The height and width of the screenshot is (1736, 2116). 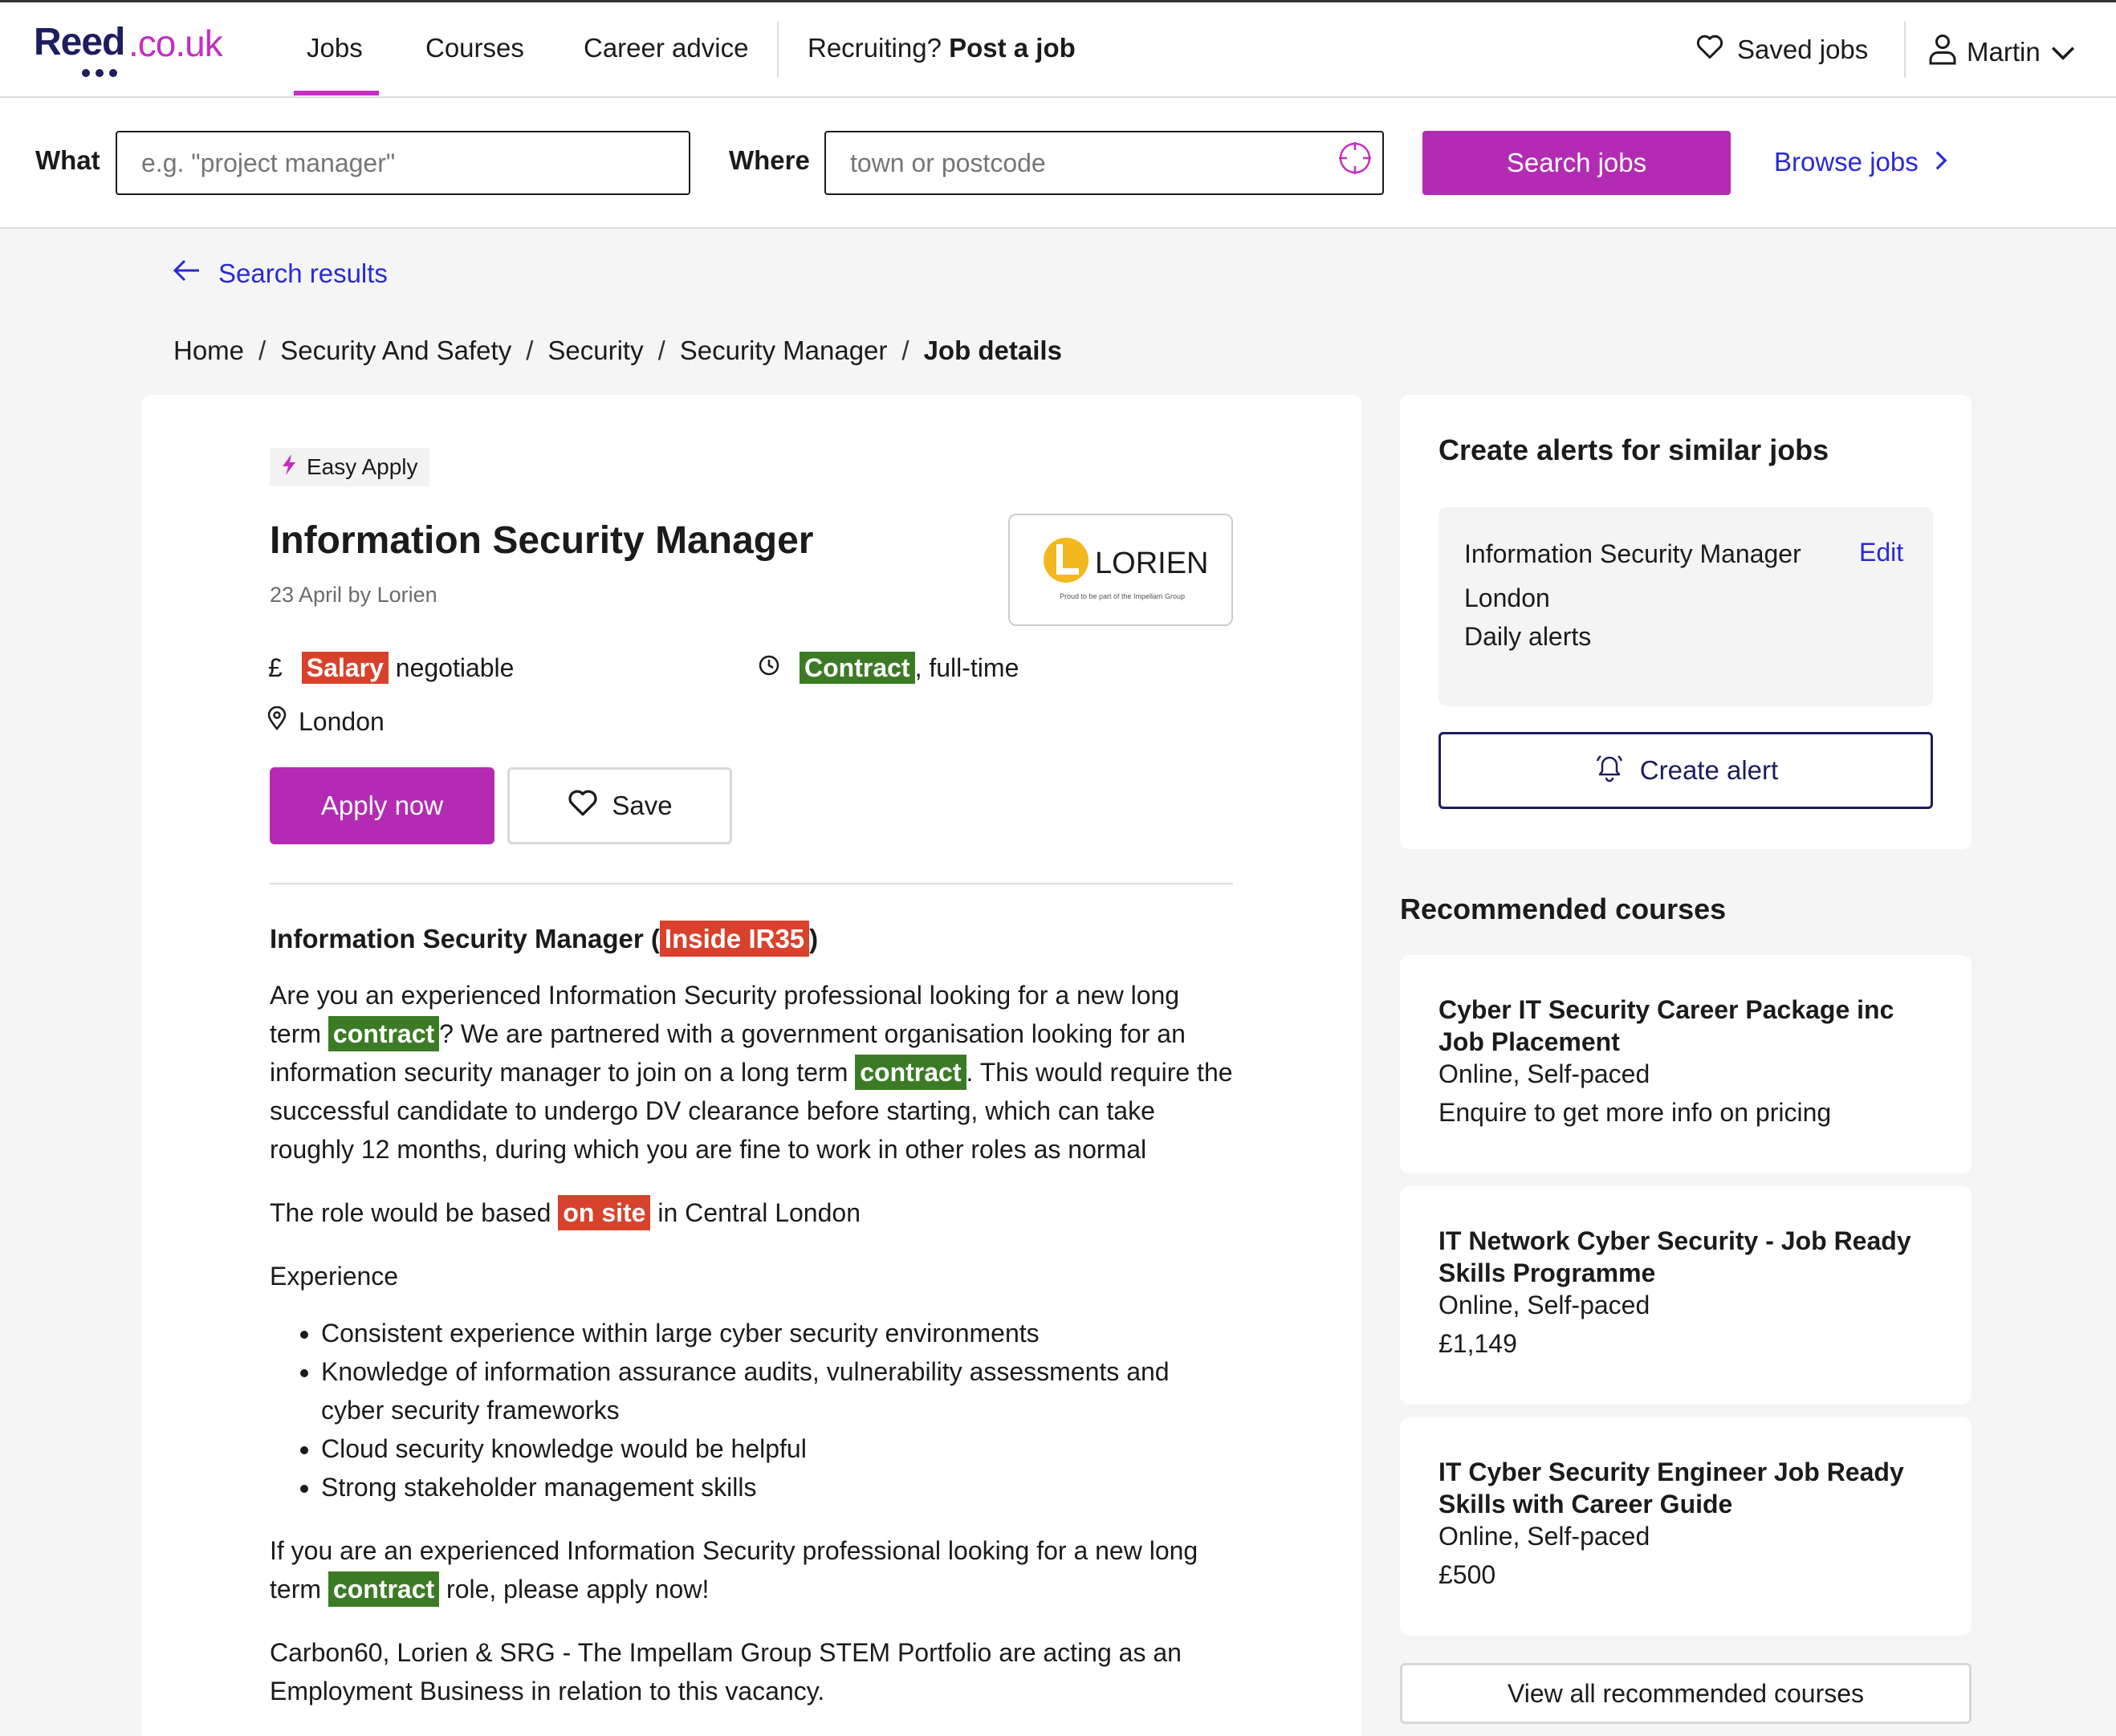 I want to click on location-info: London, so click(x=326, y=721).